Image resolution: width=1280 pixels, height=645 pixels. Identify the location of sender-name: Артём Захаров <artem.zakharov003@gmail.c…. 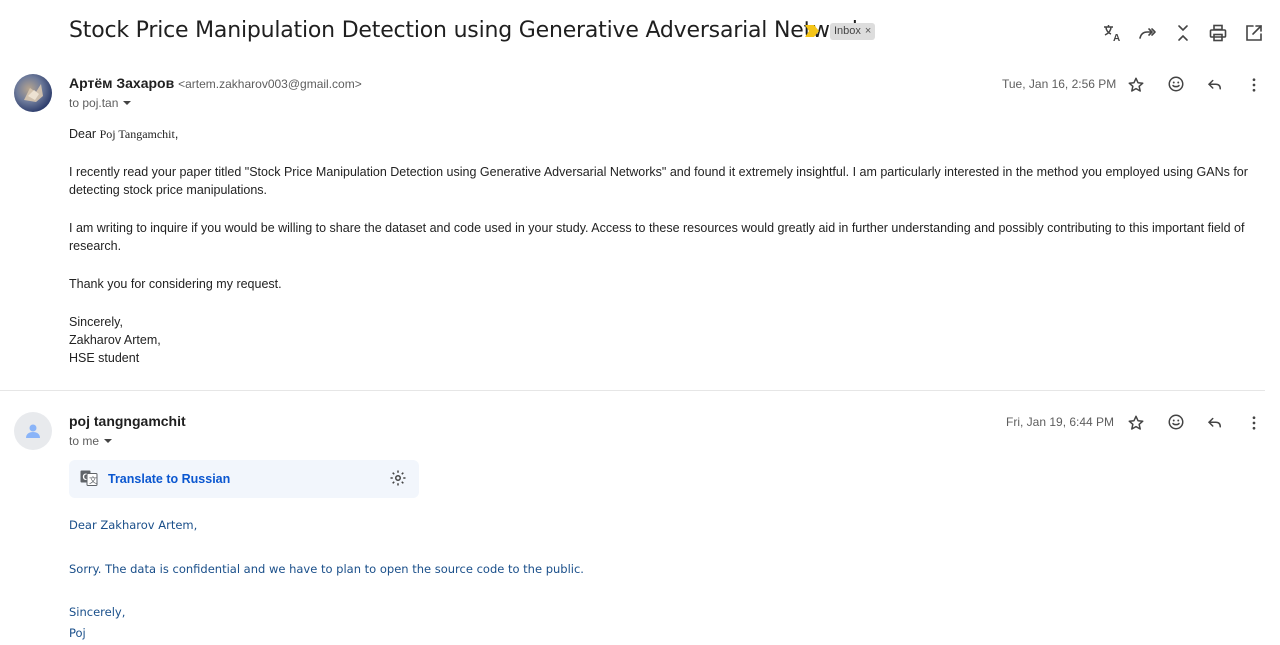
(215, 83).